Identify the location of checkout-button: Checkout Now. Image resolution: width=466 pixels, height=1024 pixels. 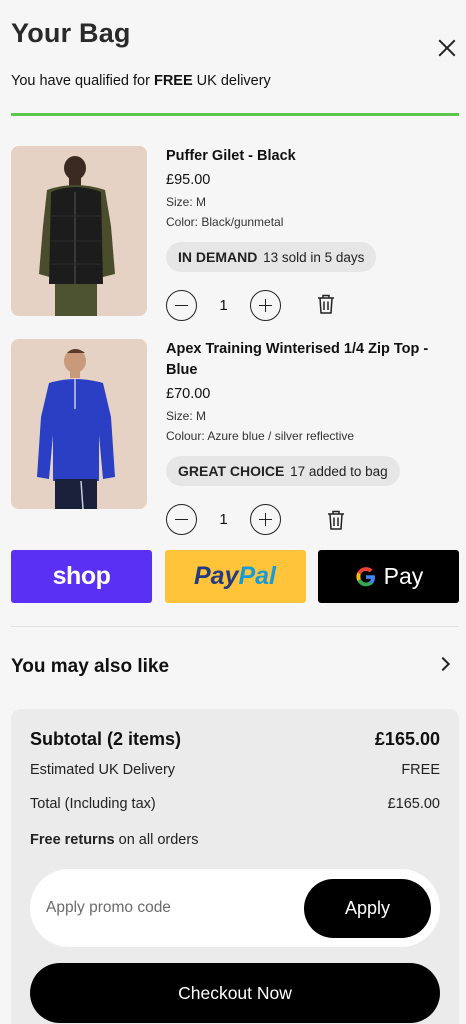
(235, 993).